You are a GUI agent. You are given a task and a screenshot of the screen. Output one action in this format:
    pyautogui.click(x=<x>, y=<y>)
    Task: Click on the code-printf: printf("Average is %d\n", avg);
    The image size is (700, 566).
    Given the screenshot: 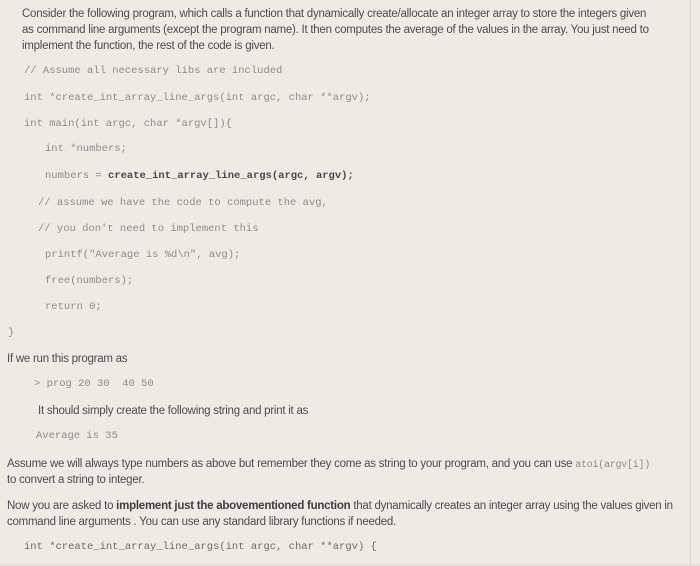 What is the action you would take?
    pyautogui.click(x=143, y=255)
    